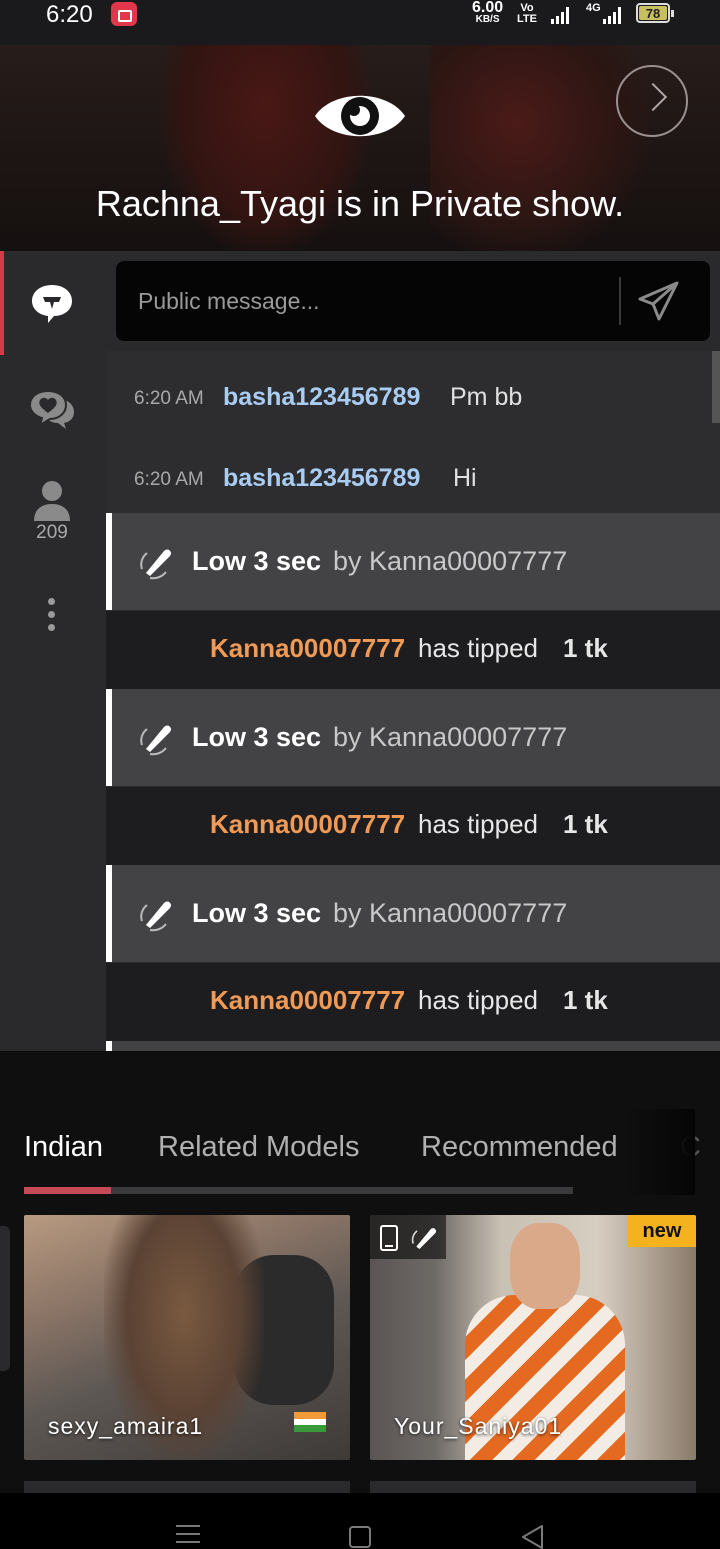 The height and width of the screenshot is (1549, 720). What do you see at coordinates (63, 1147) in the screenshot?
I see `tab-indian: Indian` at bounding box center [63, 1147].